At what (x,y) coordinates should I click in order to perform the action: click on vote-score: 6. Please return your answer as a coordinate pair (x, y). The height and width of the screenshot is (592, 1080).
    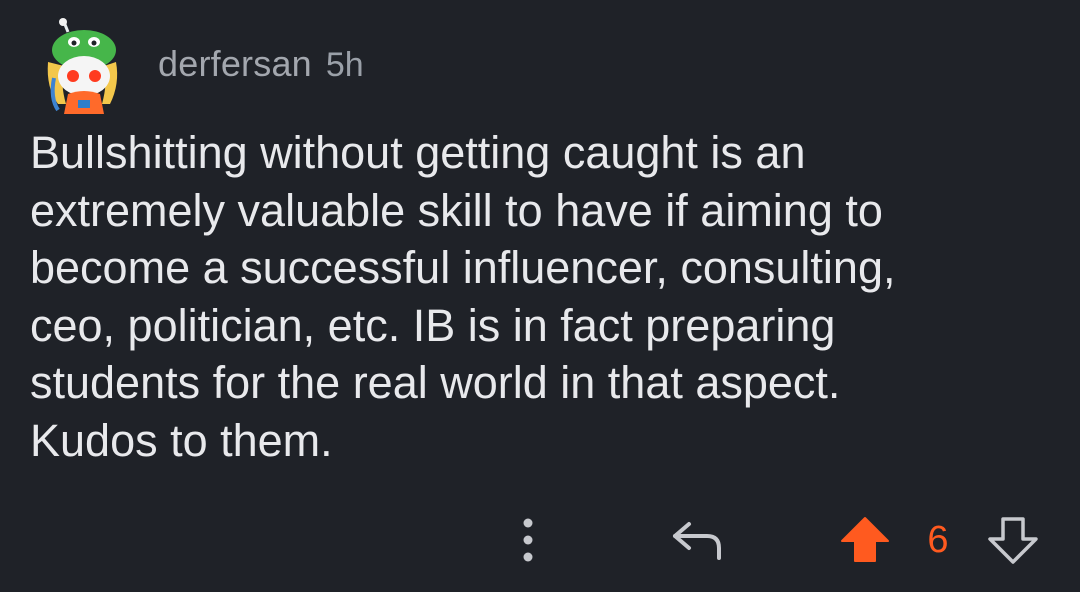
    Looking at the image, I should click on (938, 539).